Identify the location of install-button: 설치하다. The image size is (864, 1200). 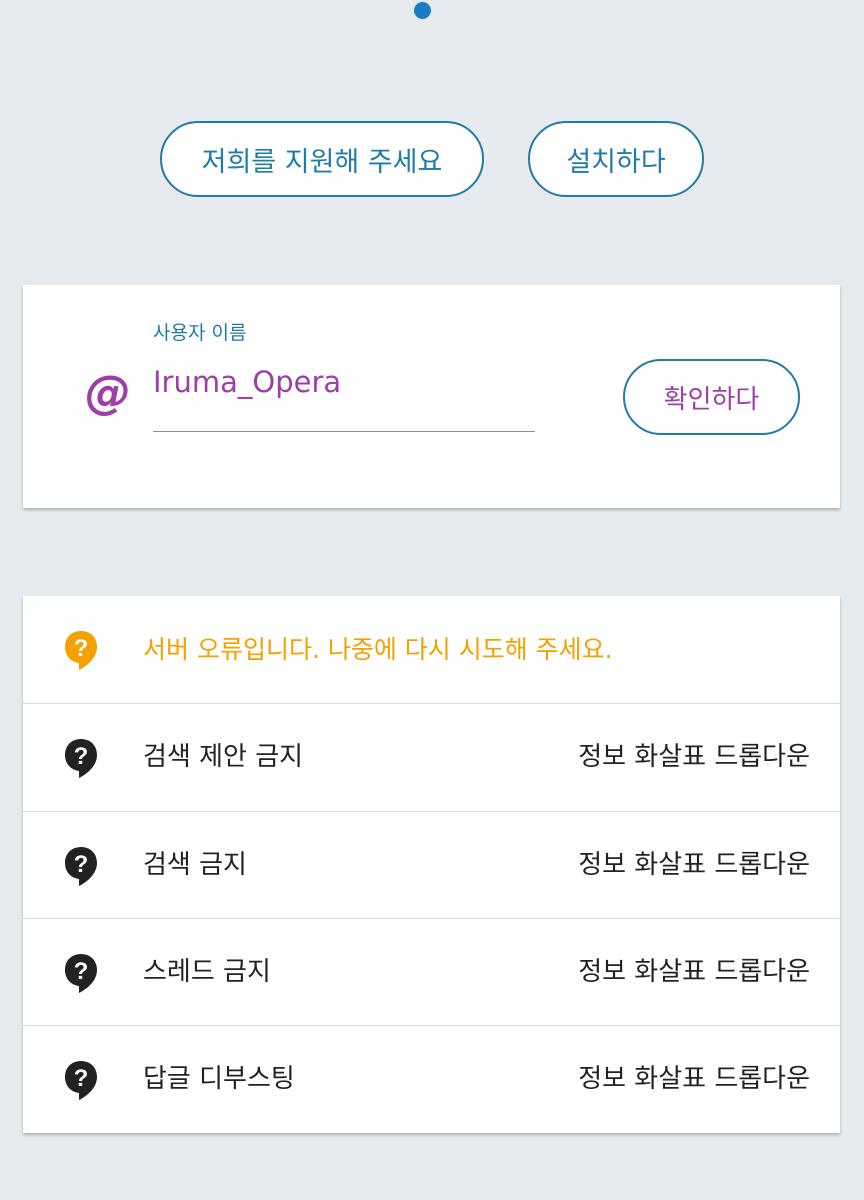
(616, 159).